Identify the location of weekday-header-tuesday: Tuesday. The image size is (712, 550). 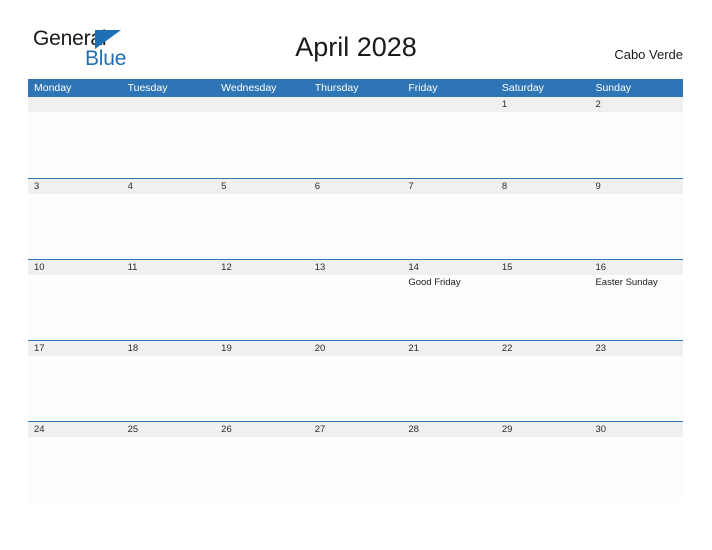
(147, 88).